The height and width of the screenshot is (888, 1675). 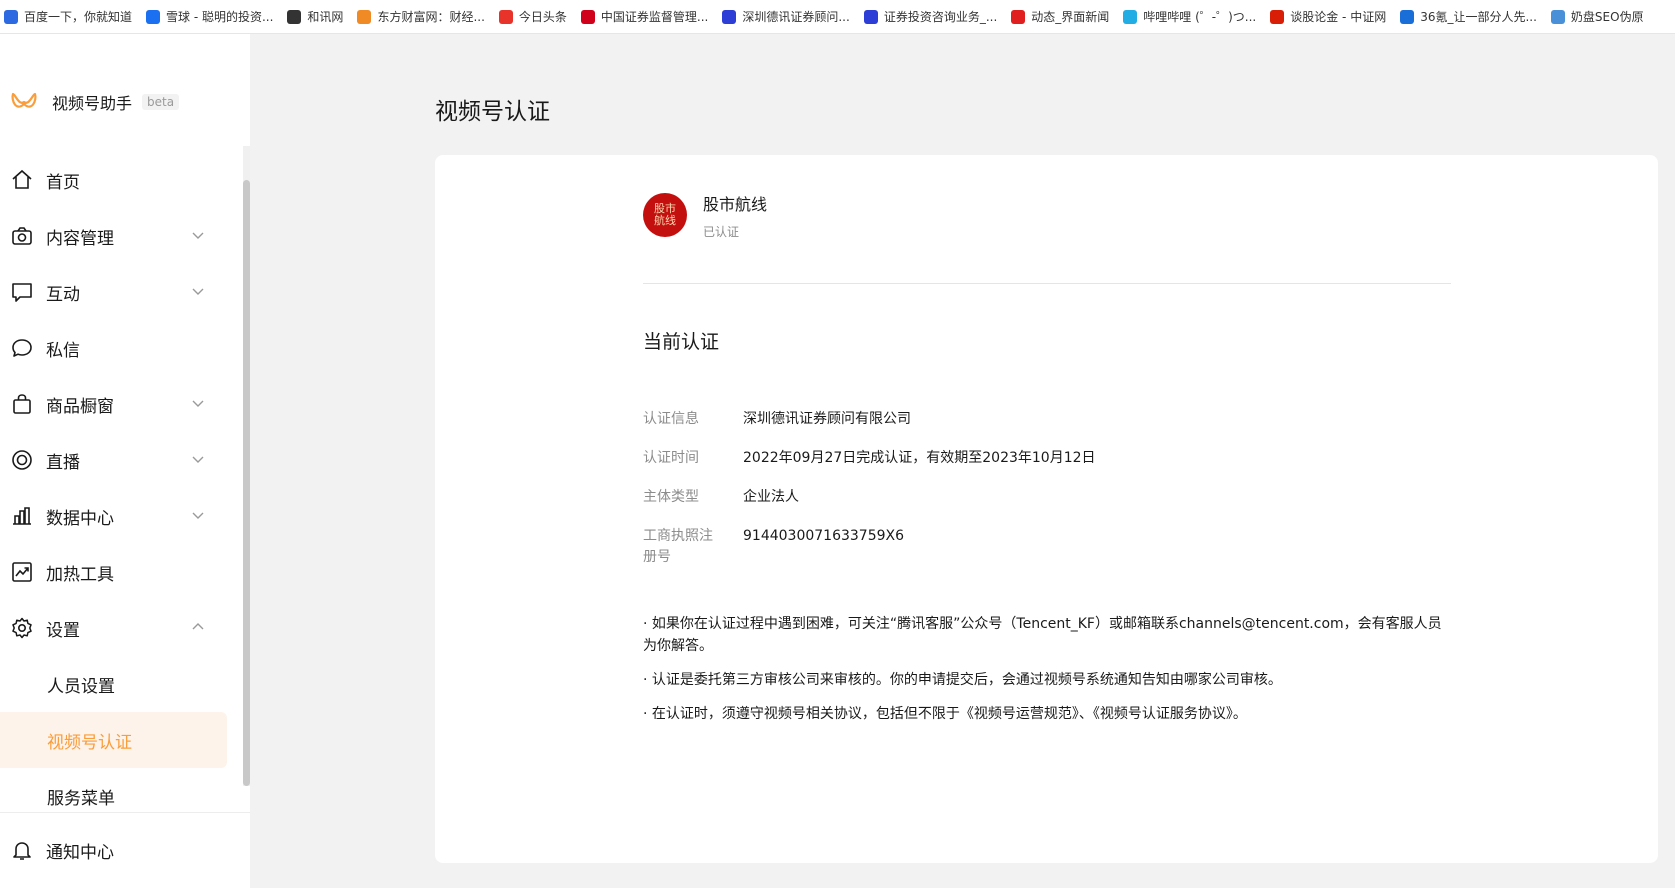 I want to click on jiemian-icon, so click(x=1018, y=16).